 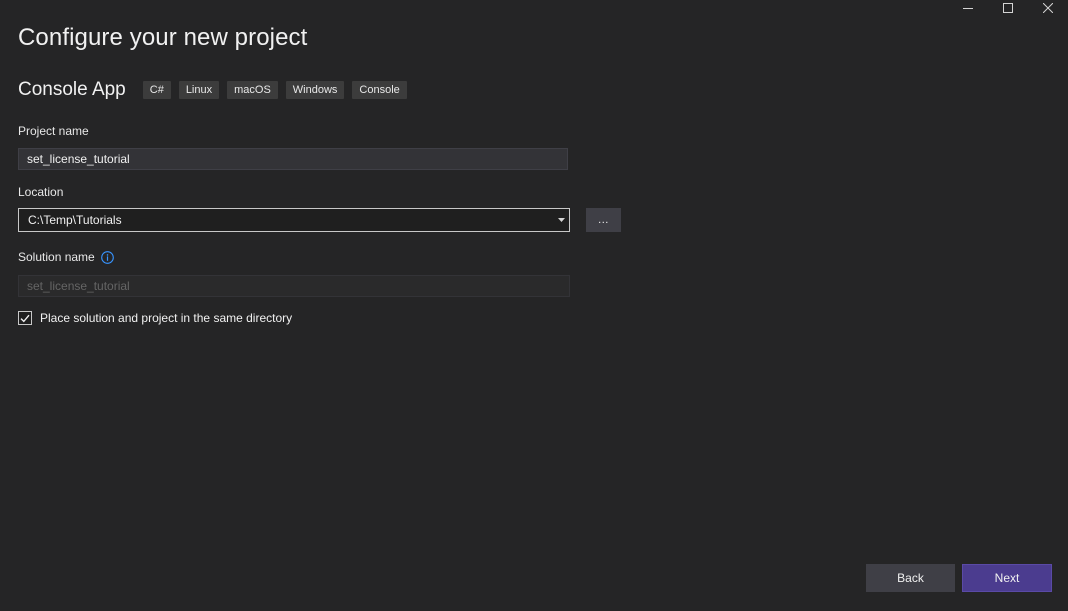 What do you see at coordinates (293, 159) in the screenshot?
I see `project-name-input` at bounding box center [293, 159].